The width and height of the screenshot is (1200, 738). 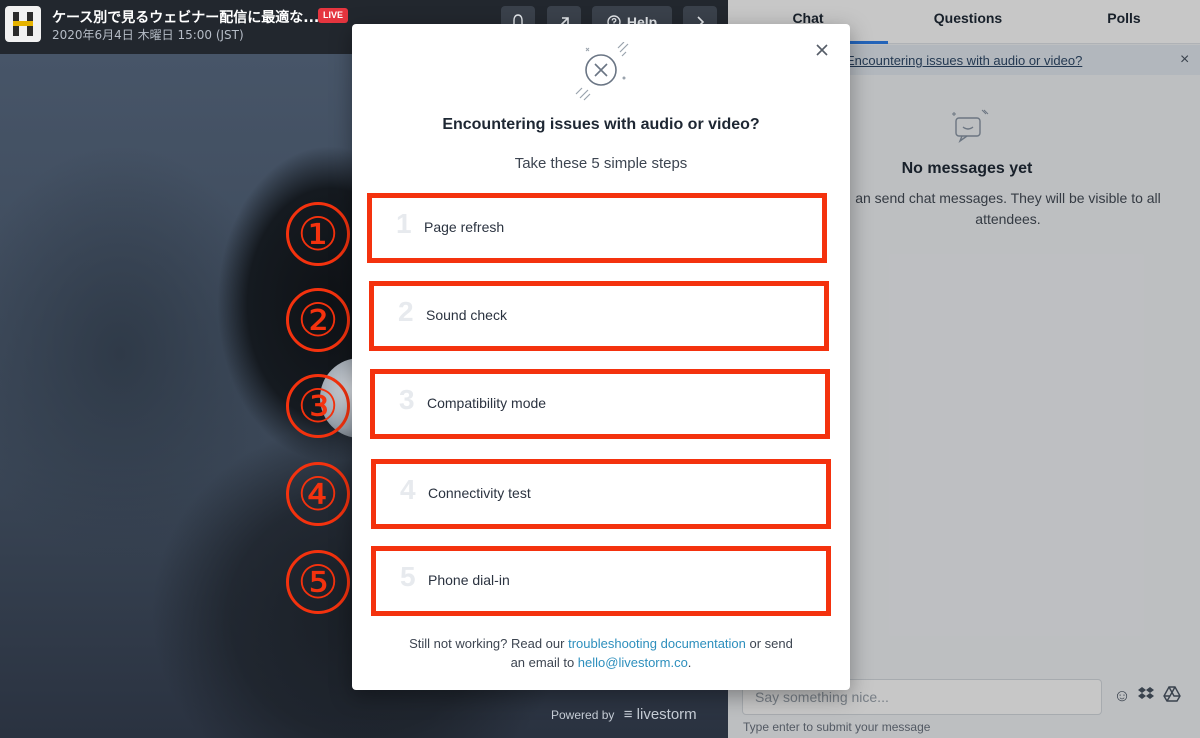 What do you see at coordinates (660, 714) in the screenshot?
I see `livestorm-brand: ≡ livestorm` at bounding box center [660, 714].